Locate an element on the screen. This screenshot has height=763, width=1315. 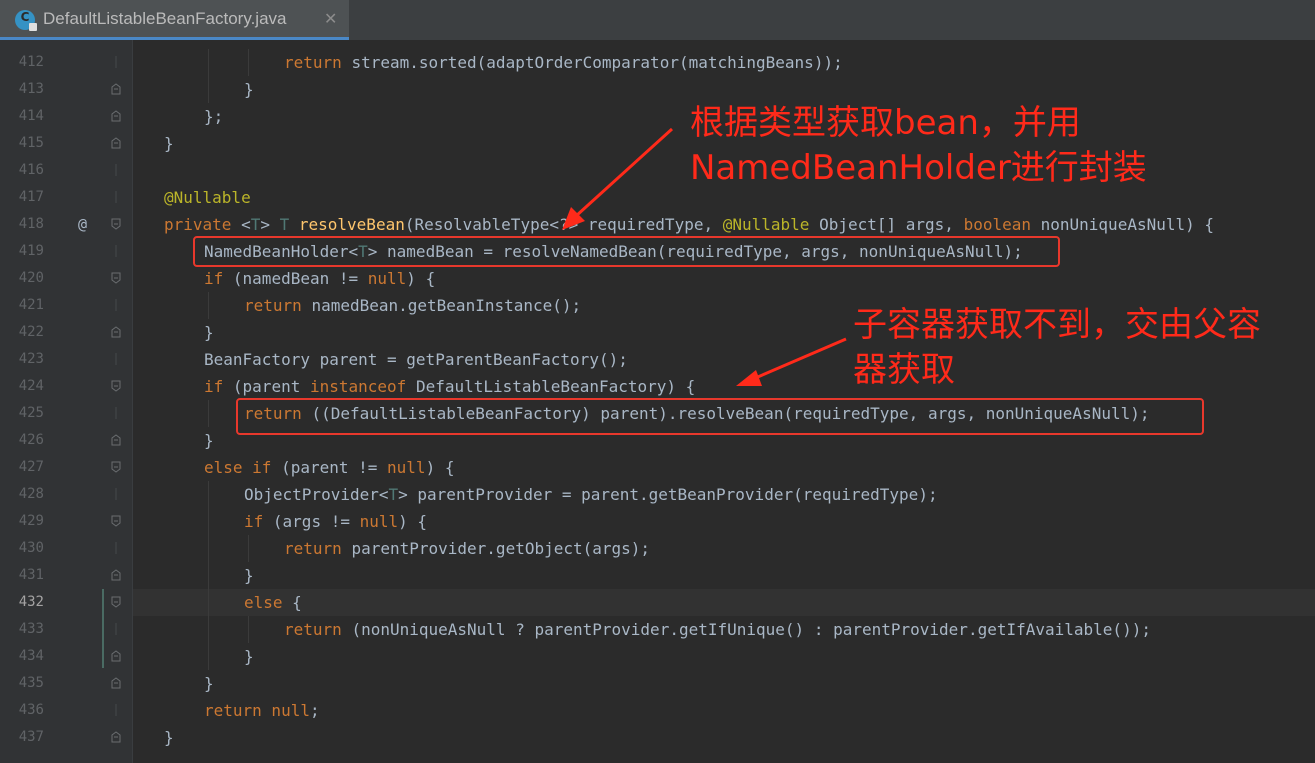
code-area: return null; is located at coordinates (724, 710).